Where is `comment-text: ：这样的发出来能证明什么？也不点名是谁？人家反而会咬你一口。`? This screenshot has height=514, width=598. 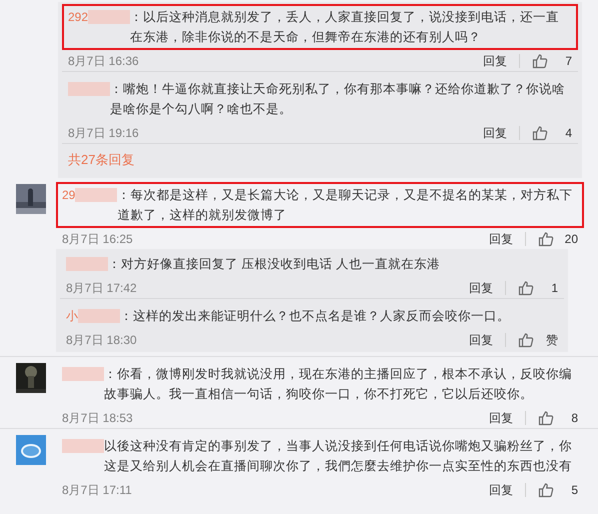
comment-text: ：这样的发出来能证明什么？也不点名是谁？人家反而会咬你一口。 is located at coordinates (315, 316).